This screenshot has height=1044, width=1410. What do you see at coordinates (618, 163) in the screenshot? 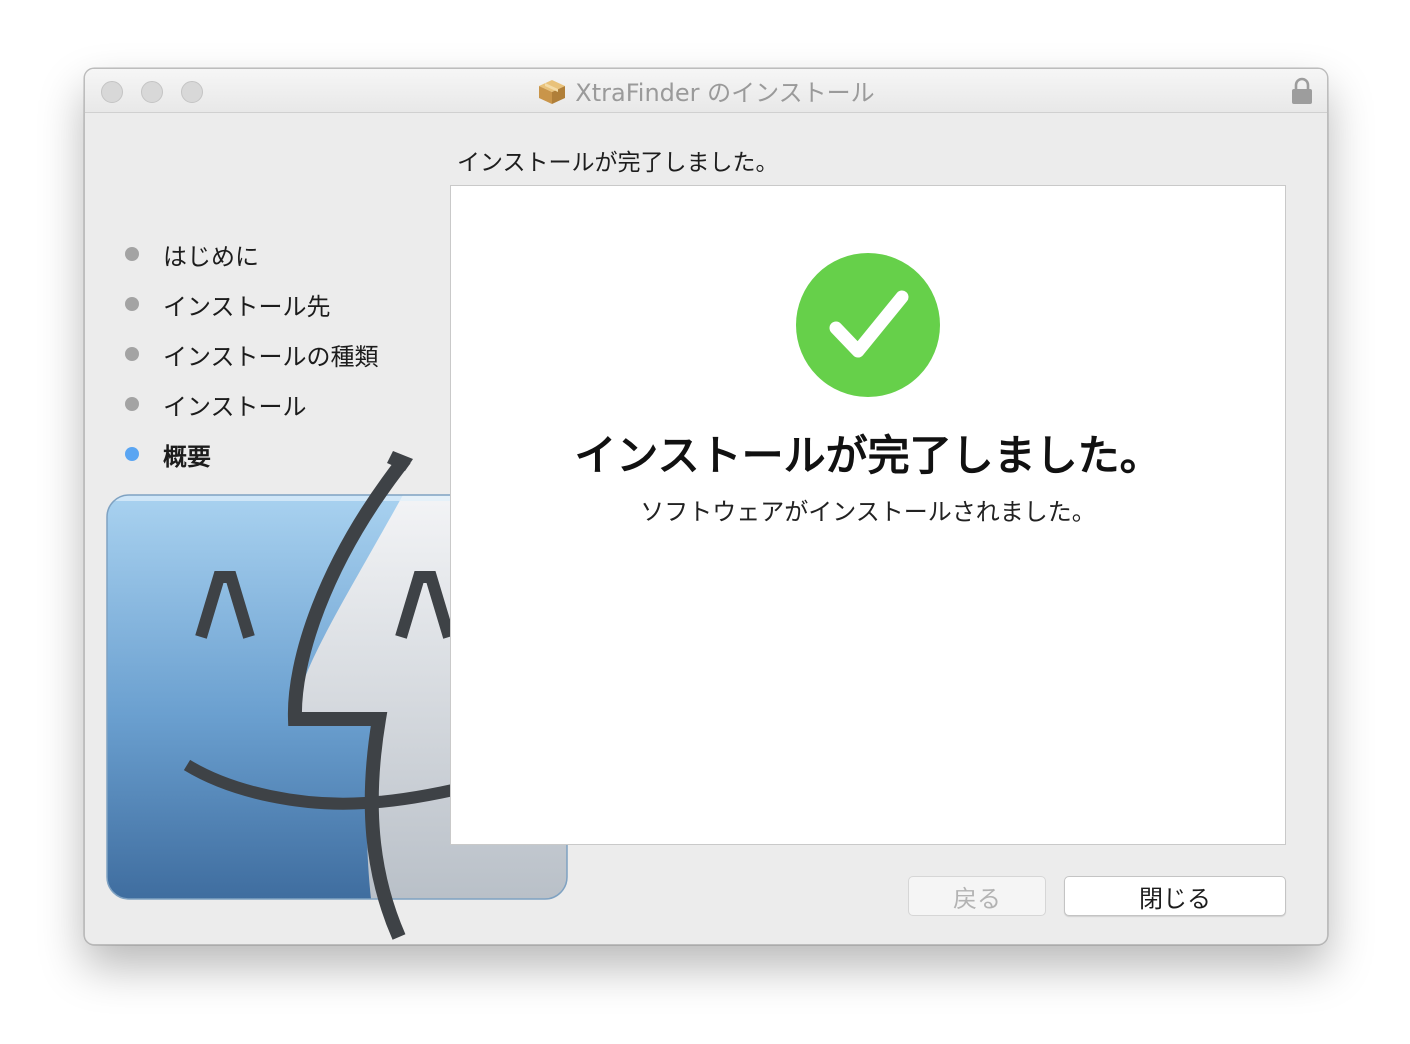
I see `section-heading: インストールが完了しました。` at bounding box center [618, 163].